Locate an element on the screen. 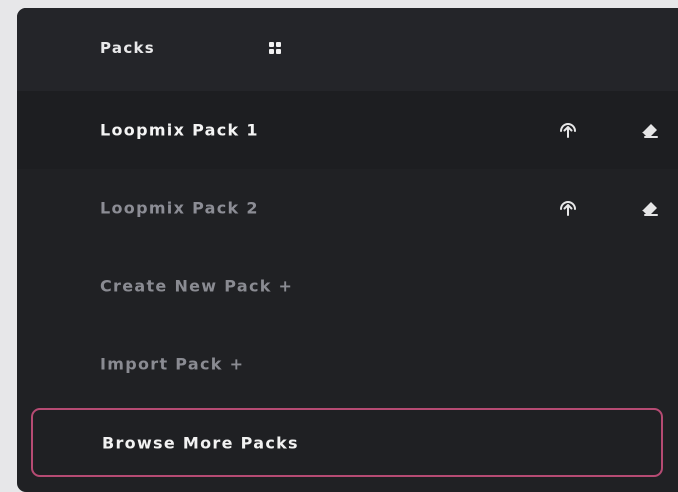 The image size is (678, 492). packs-title: Packs is located at coordinates (128, 48).